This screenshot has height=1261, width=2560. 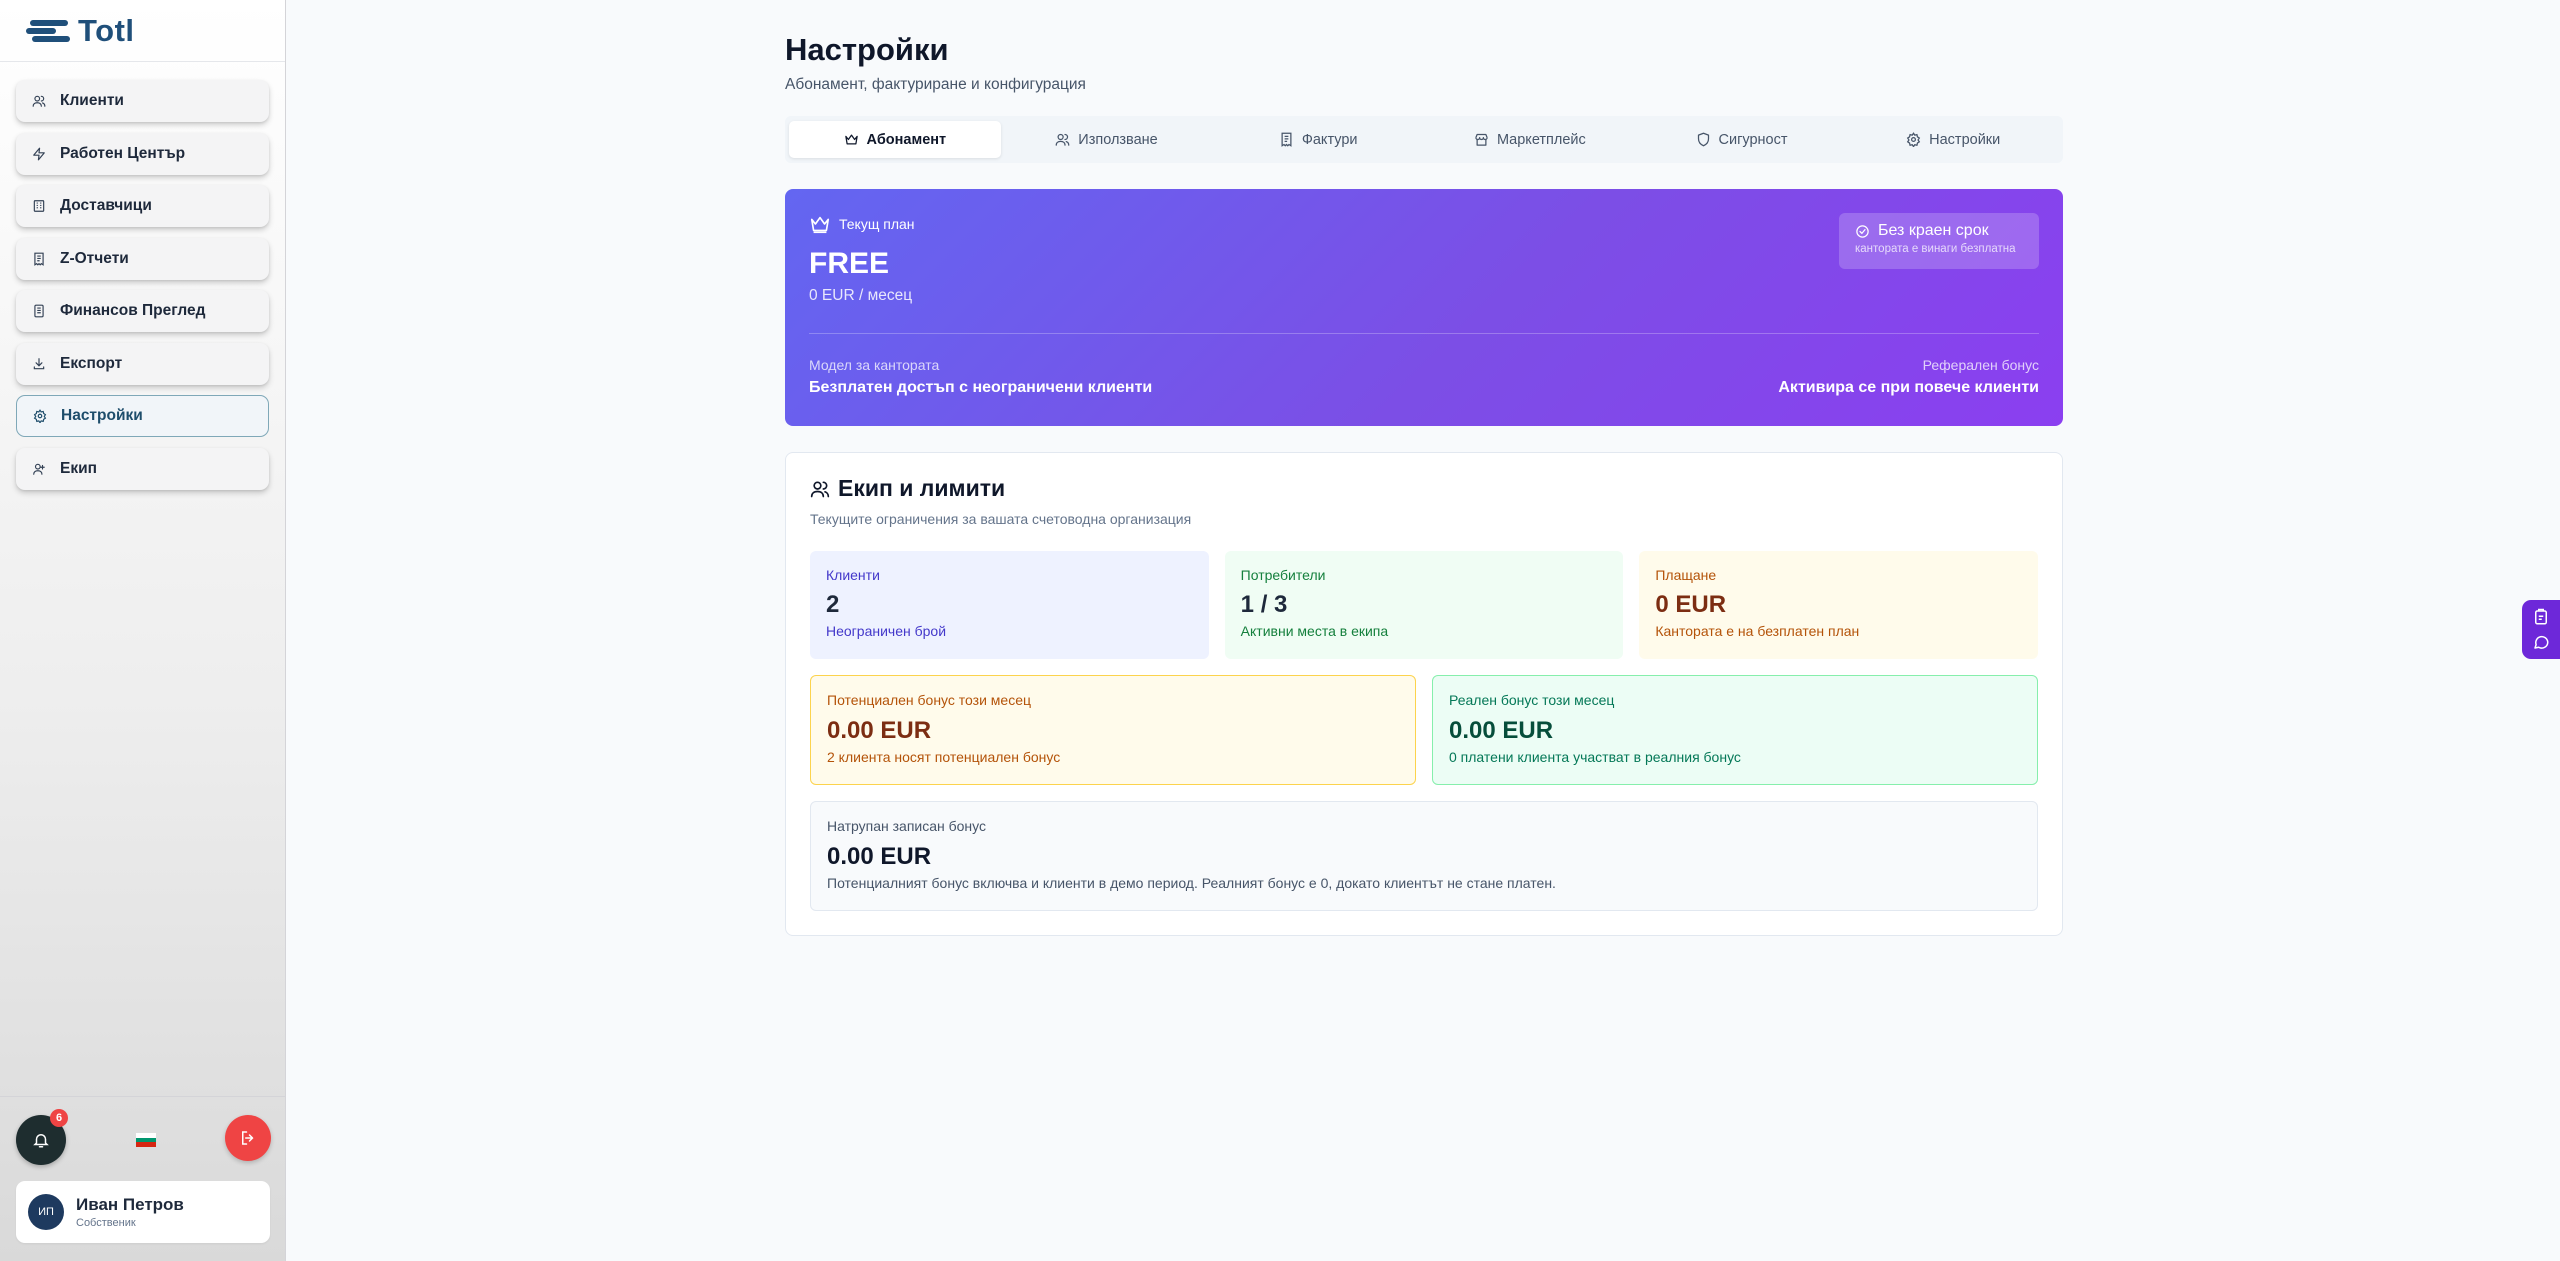 I want to click on stat-users: Потребители 1 / 3 Активни места в екипа, so click(x=1424, y=605).